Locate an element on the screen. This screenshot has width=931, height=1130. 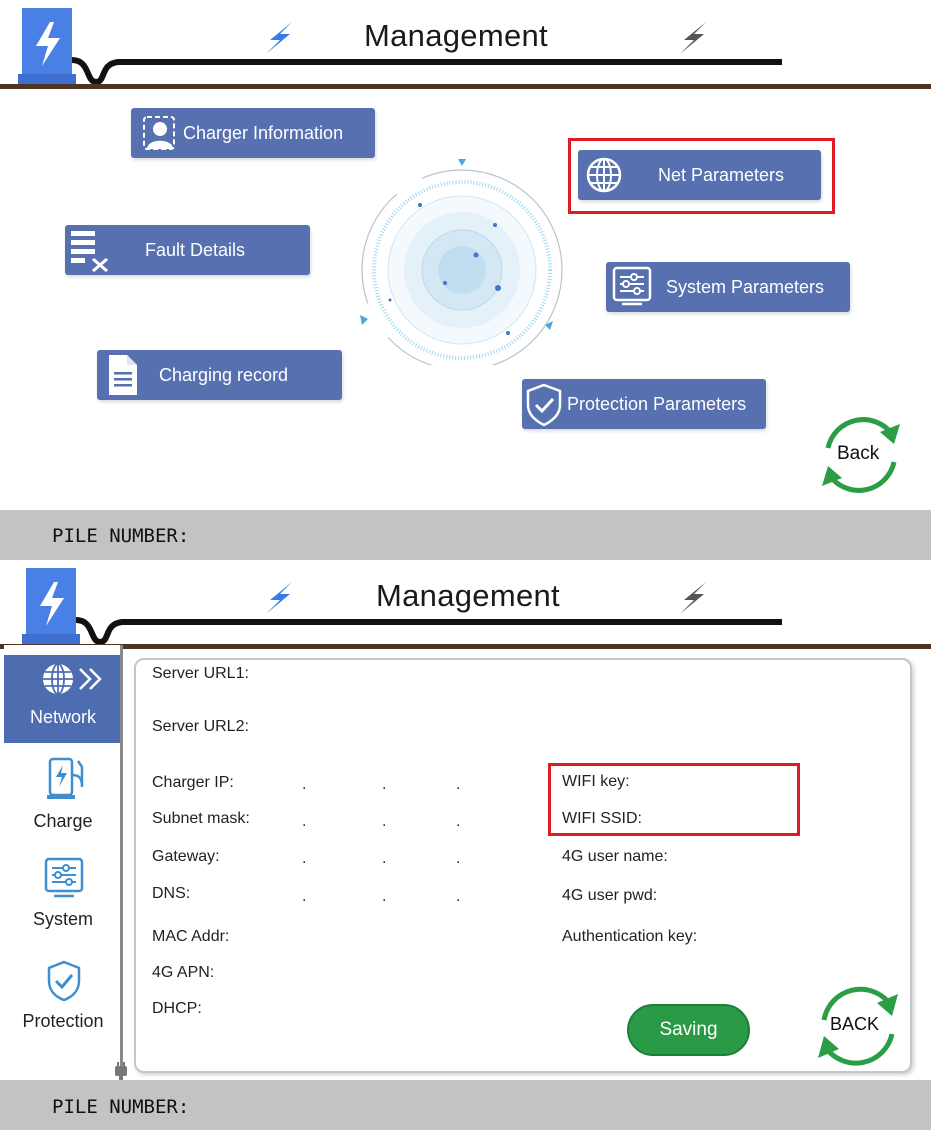
sidebar-item-label: Protection is located at coordinates (63, 1021).